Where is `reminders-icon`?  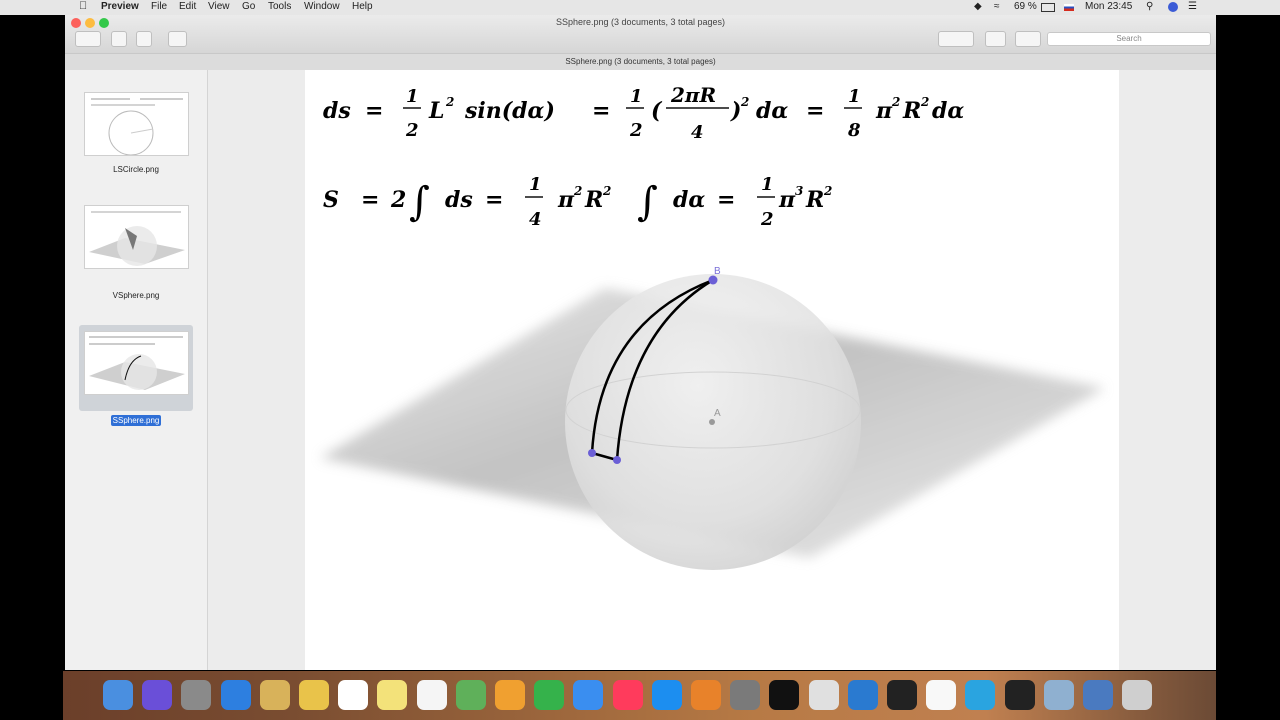
reminders-icon is located at coordinates (431, 695).